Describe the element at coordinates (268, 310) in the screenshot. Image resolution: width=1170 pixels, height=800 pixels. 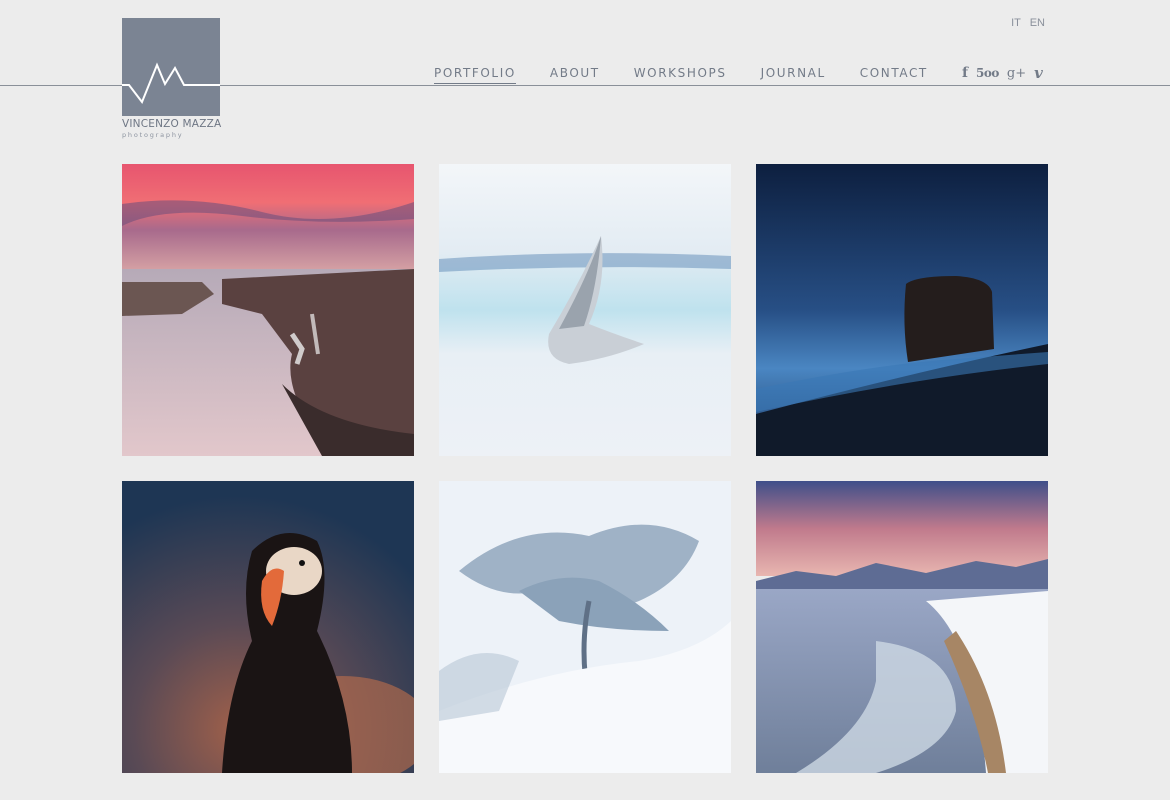
I see `photo-waterfall-canyon` at that location.